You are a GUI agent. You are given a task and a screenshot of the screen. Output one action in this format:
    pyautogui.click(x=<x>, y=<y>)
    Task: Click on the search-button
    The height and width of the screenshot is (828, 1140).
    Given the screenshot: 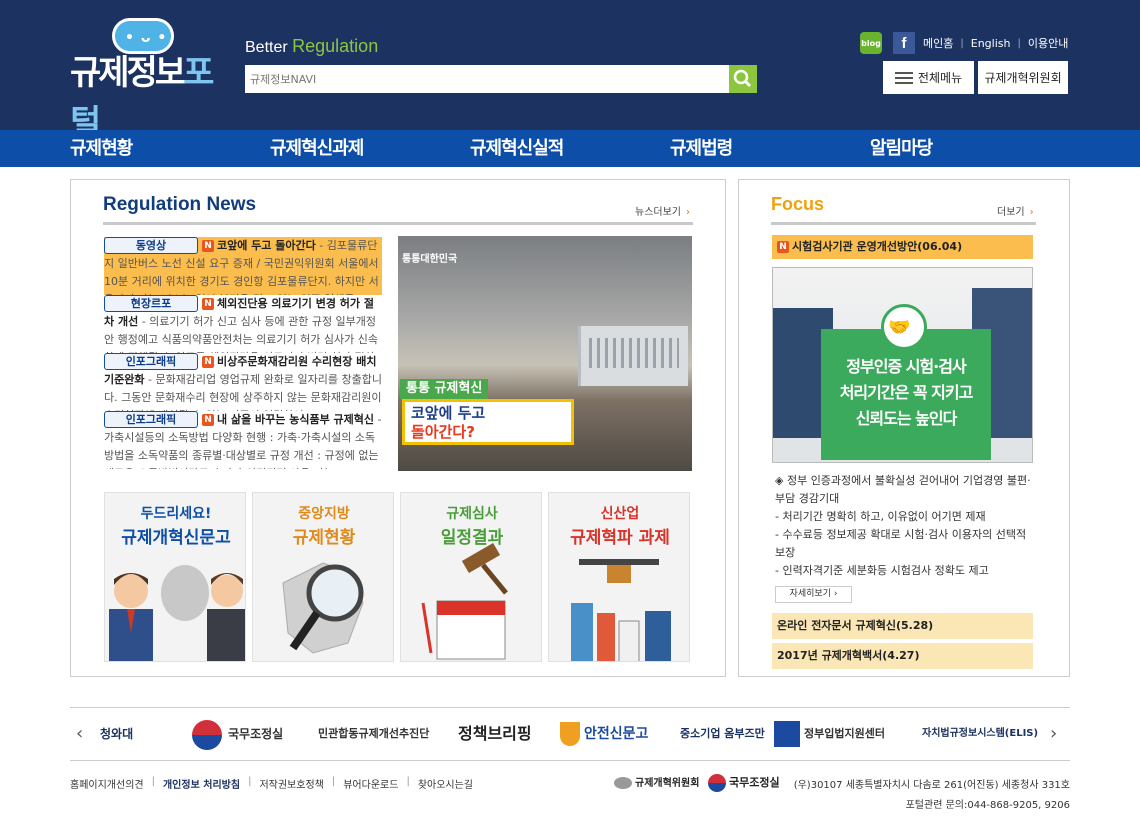 What is the action you would take?
    pyautogui.click(x=743, y=79)
    